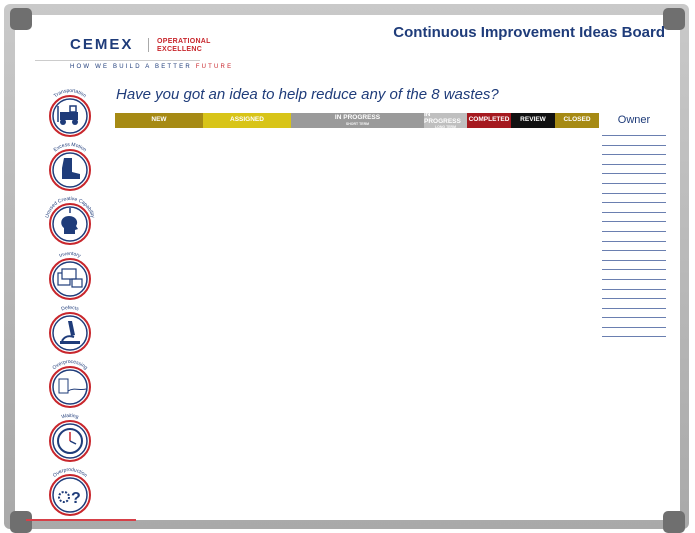  Describe the element at coordinates (131, 67) in the screenshot. I see `tagline-main: HOW WE BUILD A BETTER` at that location.